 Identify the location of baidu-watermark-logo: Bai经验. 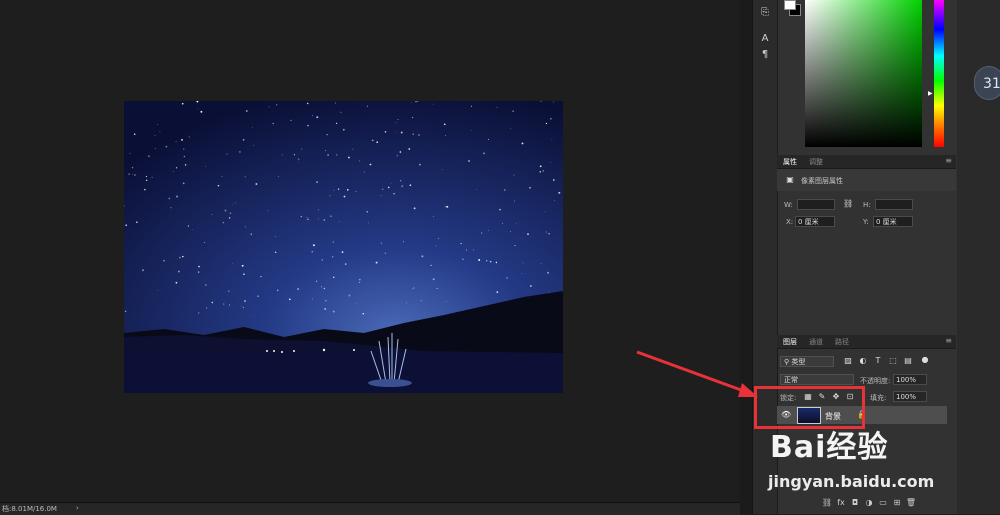
(829, 447).